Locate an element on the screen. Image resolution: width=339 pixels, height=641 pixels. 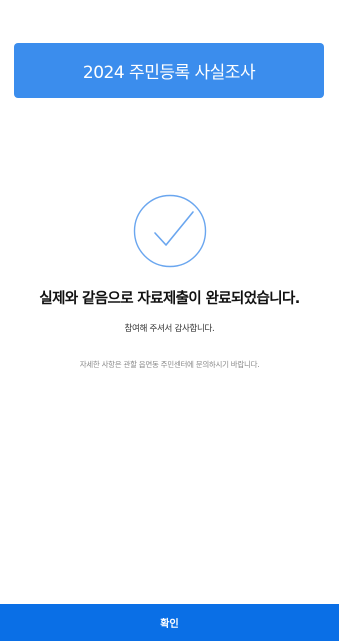
completion-message: 실제와 같음으로 자료제출이 완료되었습니다. is located at coordinates (169, 299).